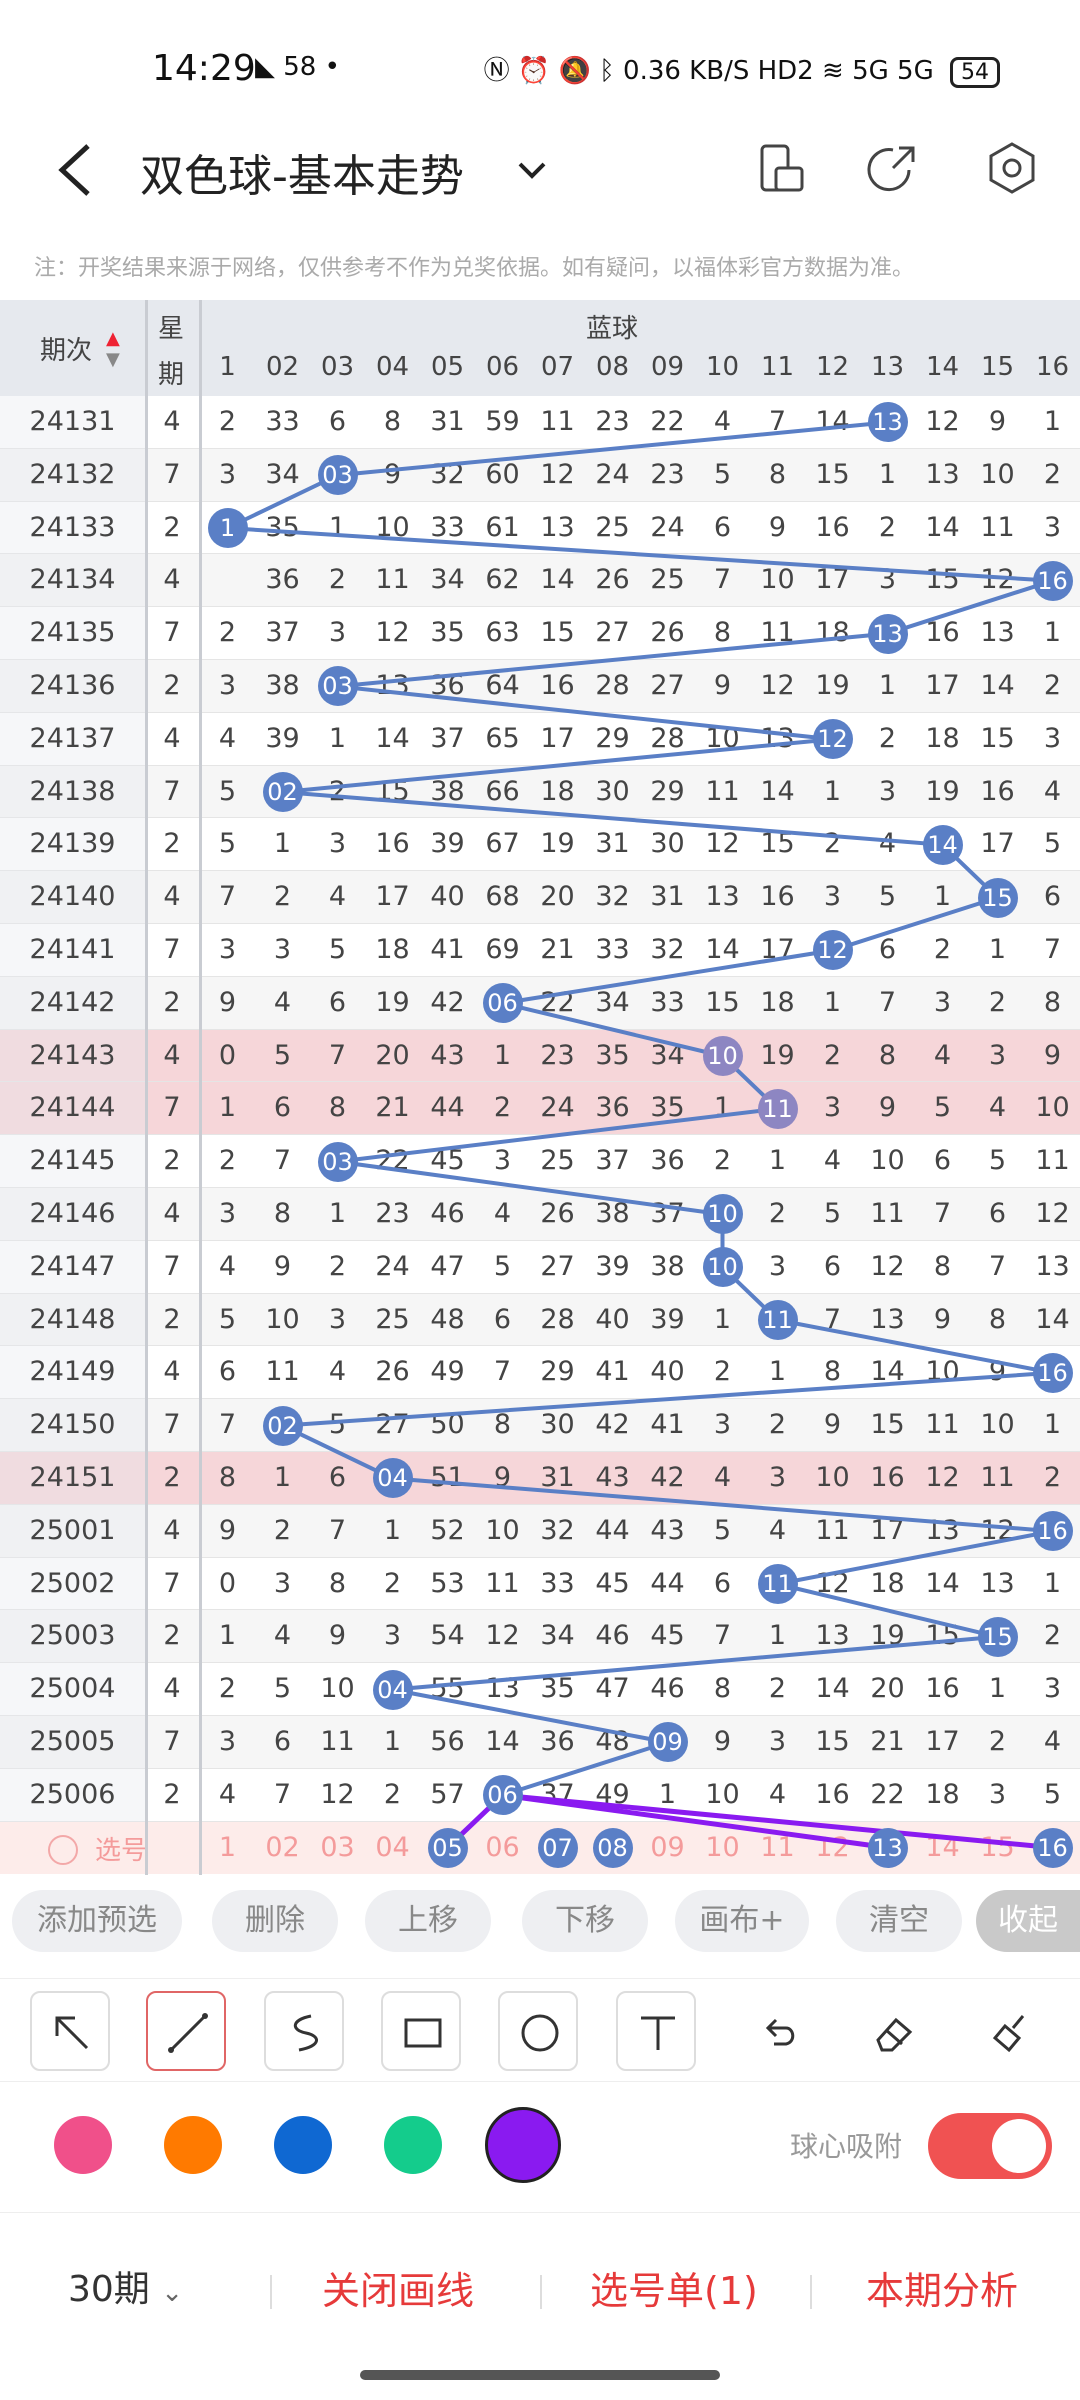  What do you see at coordinates (447, 1742) in the screenshot?
I see `miss-count-cell: 56` at bounding box center [447, 1742].